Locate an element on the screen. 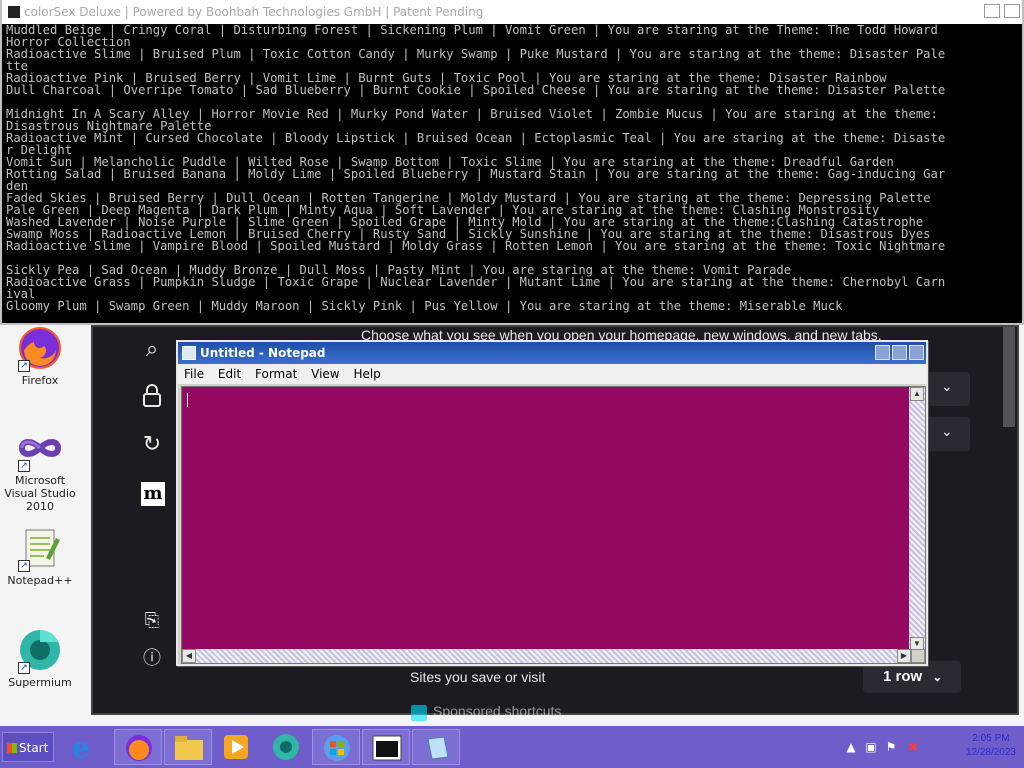 The height and width of the screenshot is (768, 1024). menu-file: File is located at coordinates (194, 374).